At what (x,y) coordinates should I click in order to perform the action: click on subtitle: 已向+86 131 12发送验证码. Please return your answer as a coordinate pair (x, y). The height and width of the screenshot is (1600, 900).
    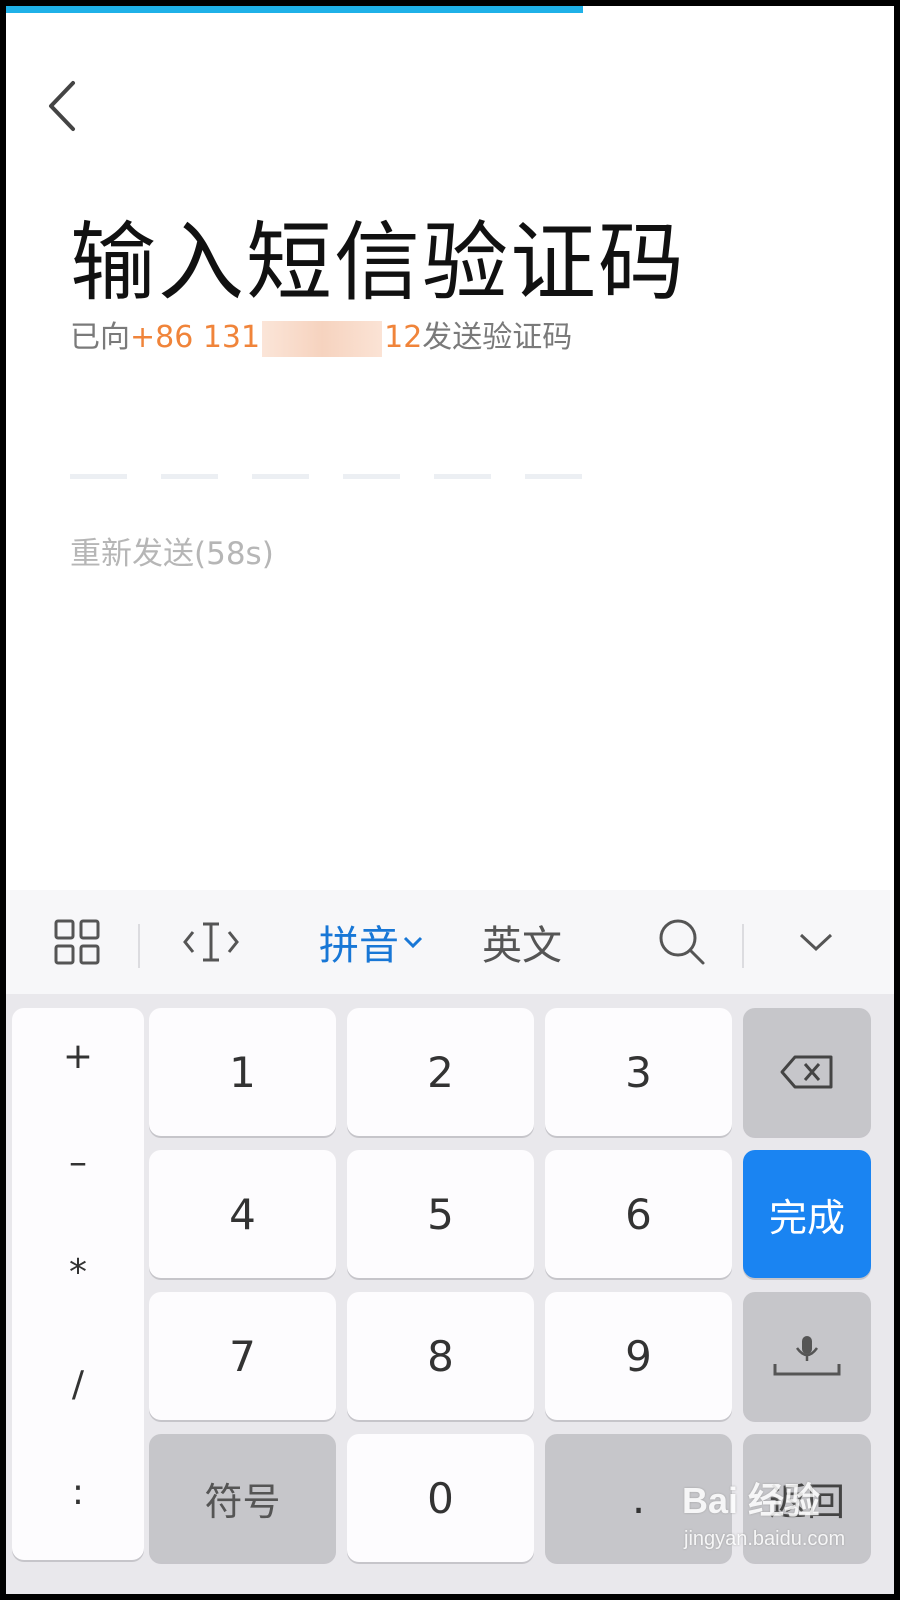
    Looking at the image, I should click on (321, 334).